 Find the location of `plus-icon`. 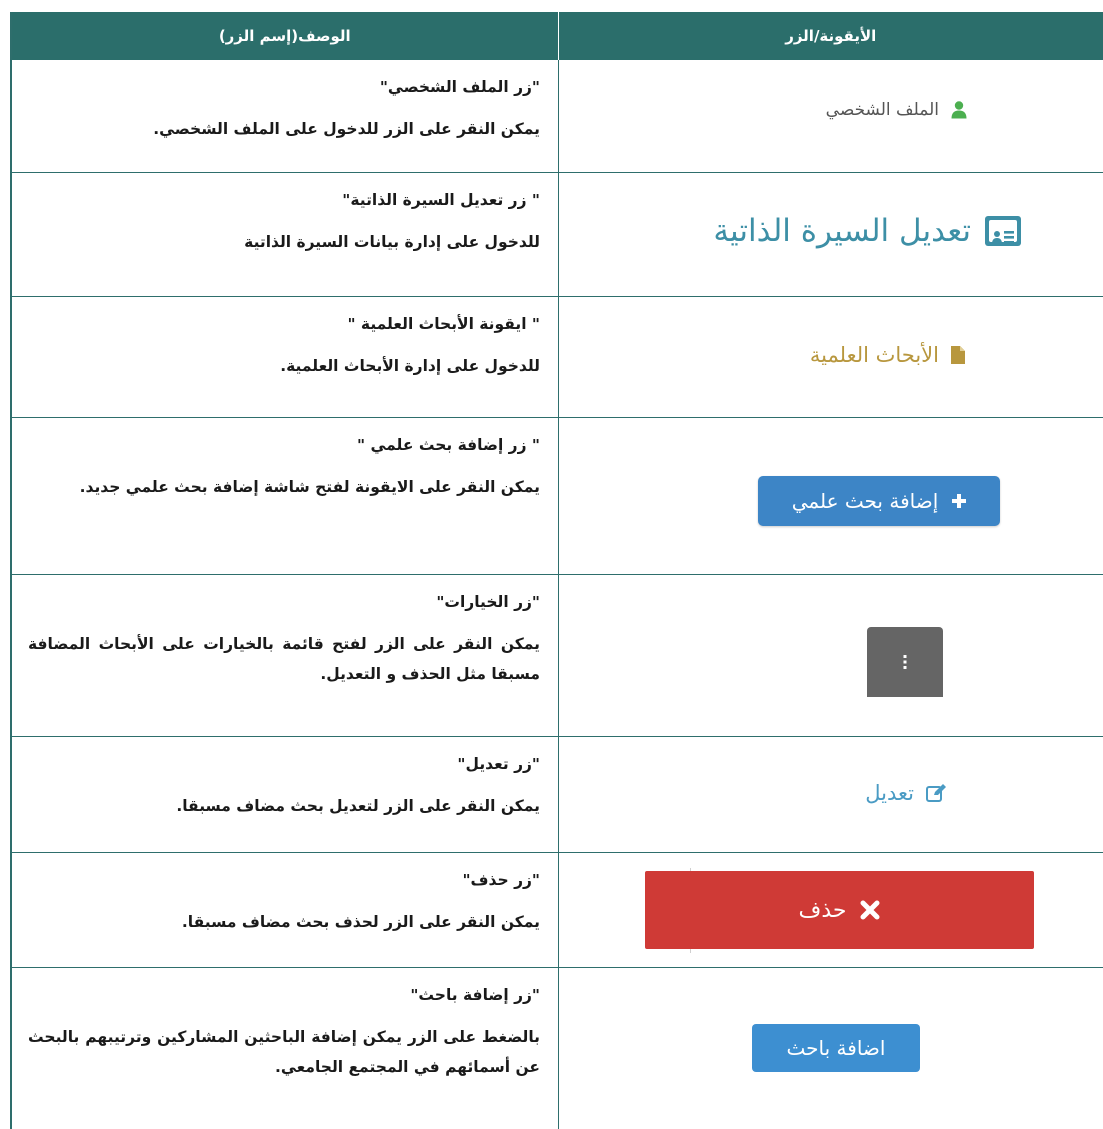

plus-icon is located at coordinates (959, 501).